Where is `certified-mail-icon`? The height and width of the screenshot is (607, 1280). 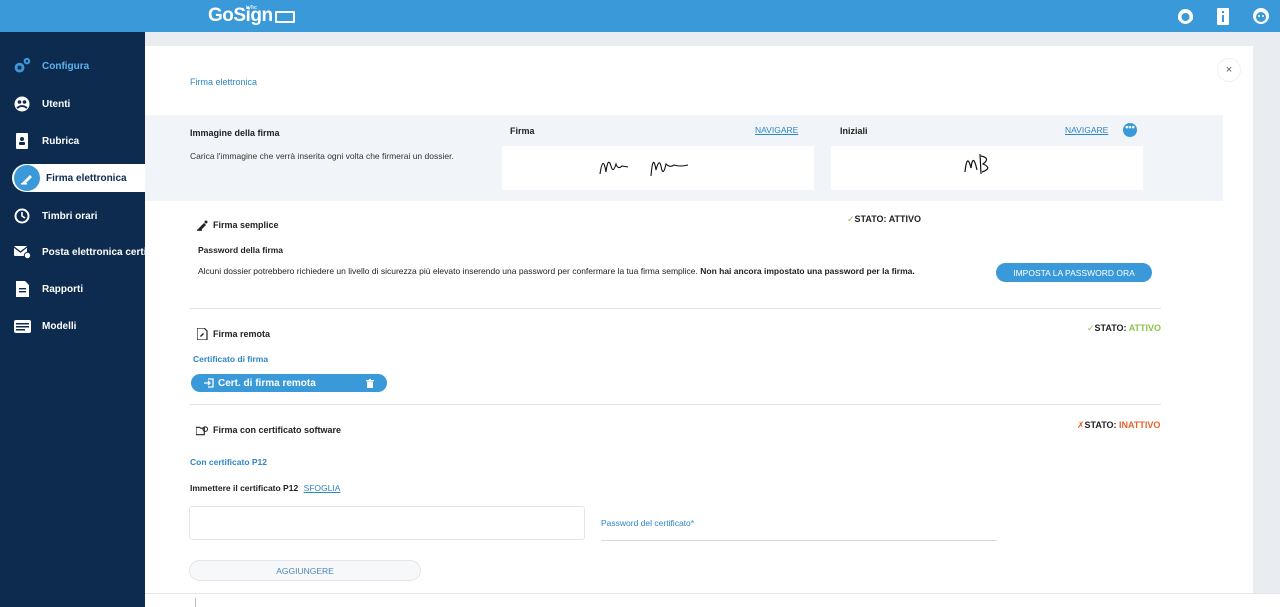 certified-mail-icon is located at coordinates (22, 252).